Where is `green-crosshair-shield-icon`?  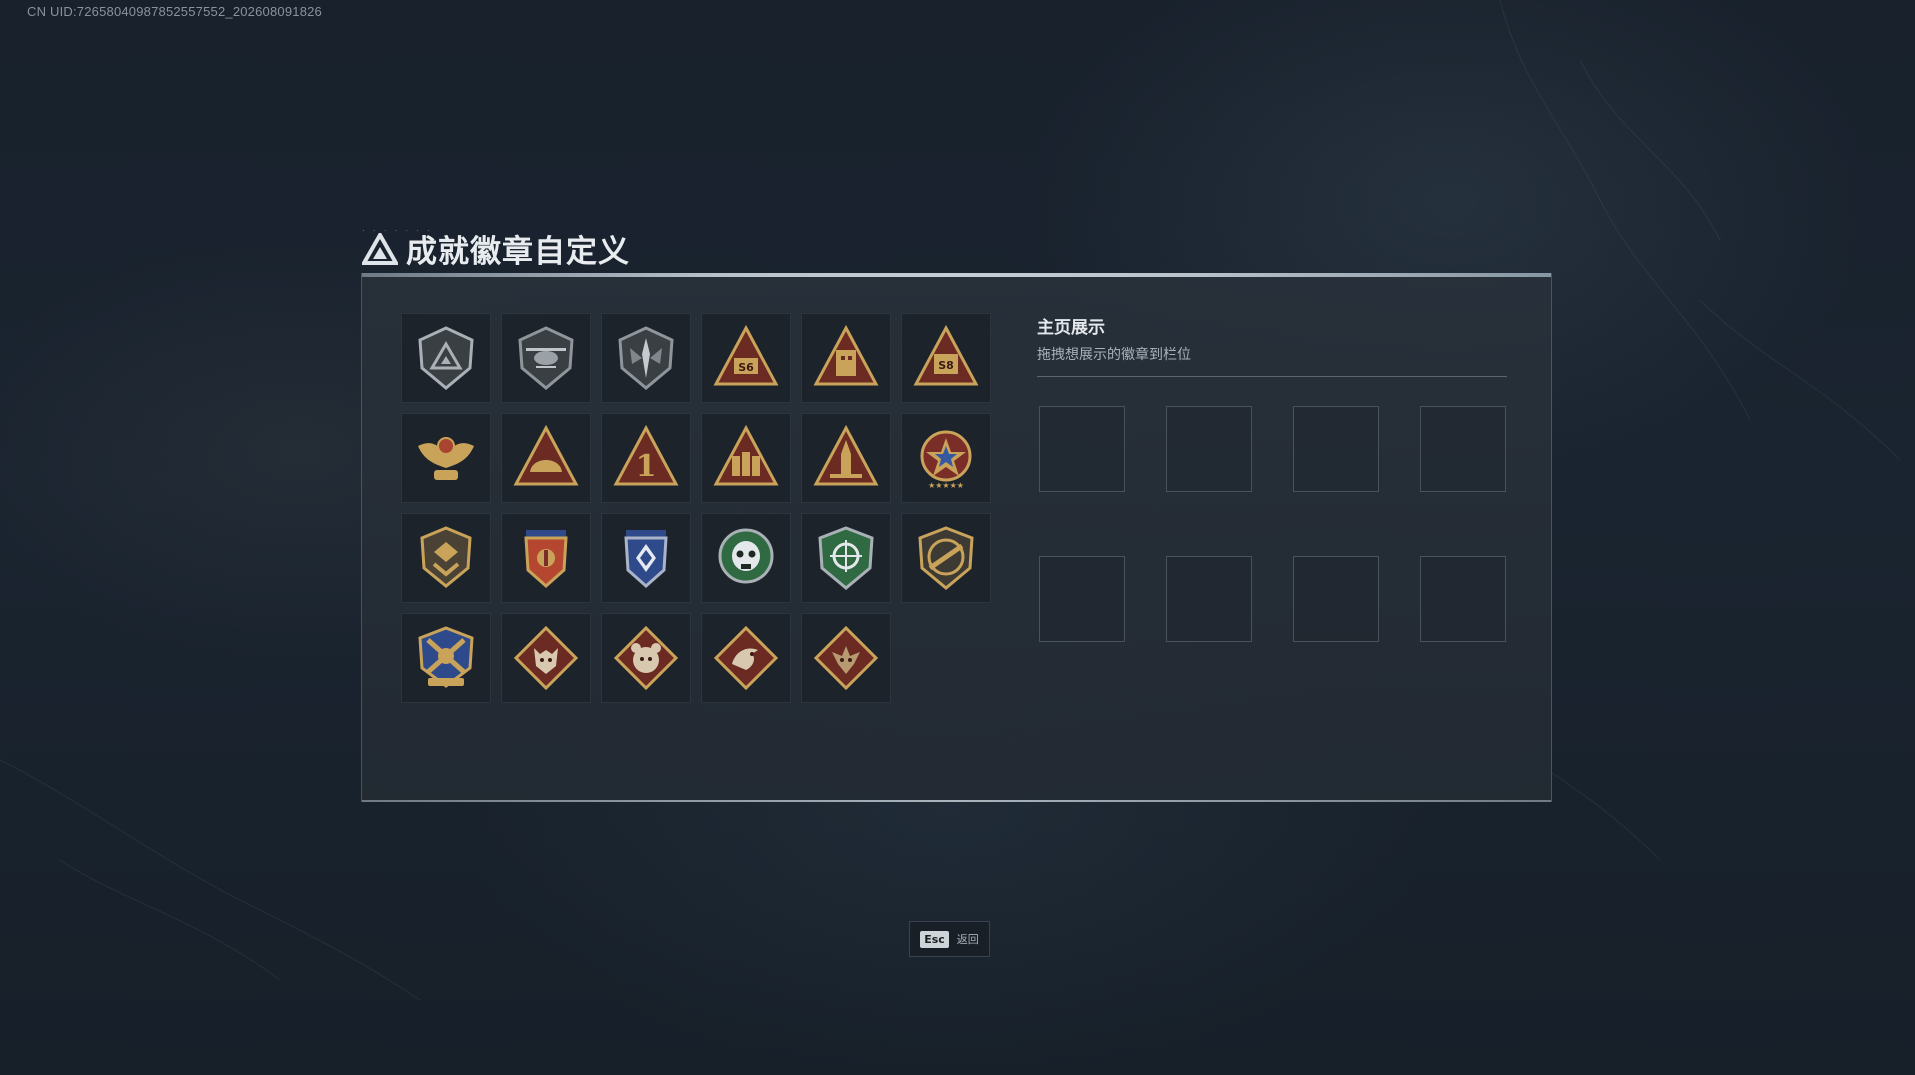
green-crosshair-shield-icon is located at coordinates (846, 558).